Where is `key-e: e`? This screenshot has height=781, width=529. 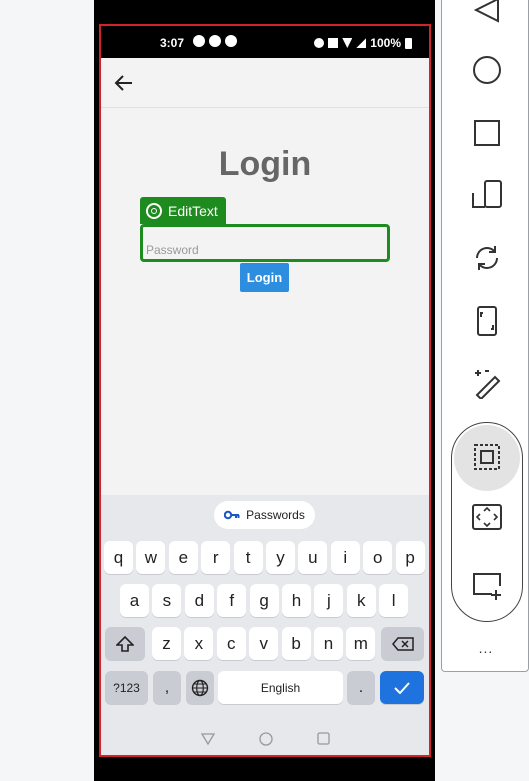
key-e: e is located at coordinates (183, 557).